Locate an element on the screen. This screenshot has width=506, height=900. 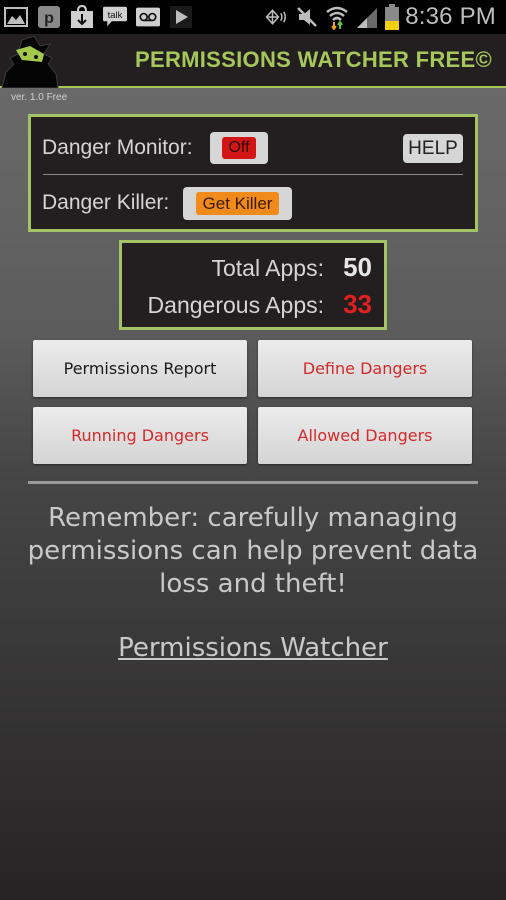
danger-monitor-state: Off is located at coordinates (239, 148).